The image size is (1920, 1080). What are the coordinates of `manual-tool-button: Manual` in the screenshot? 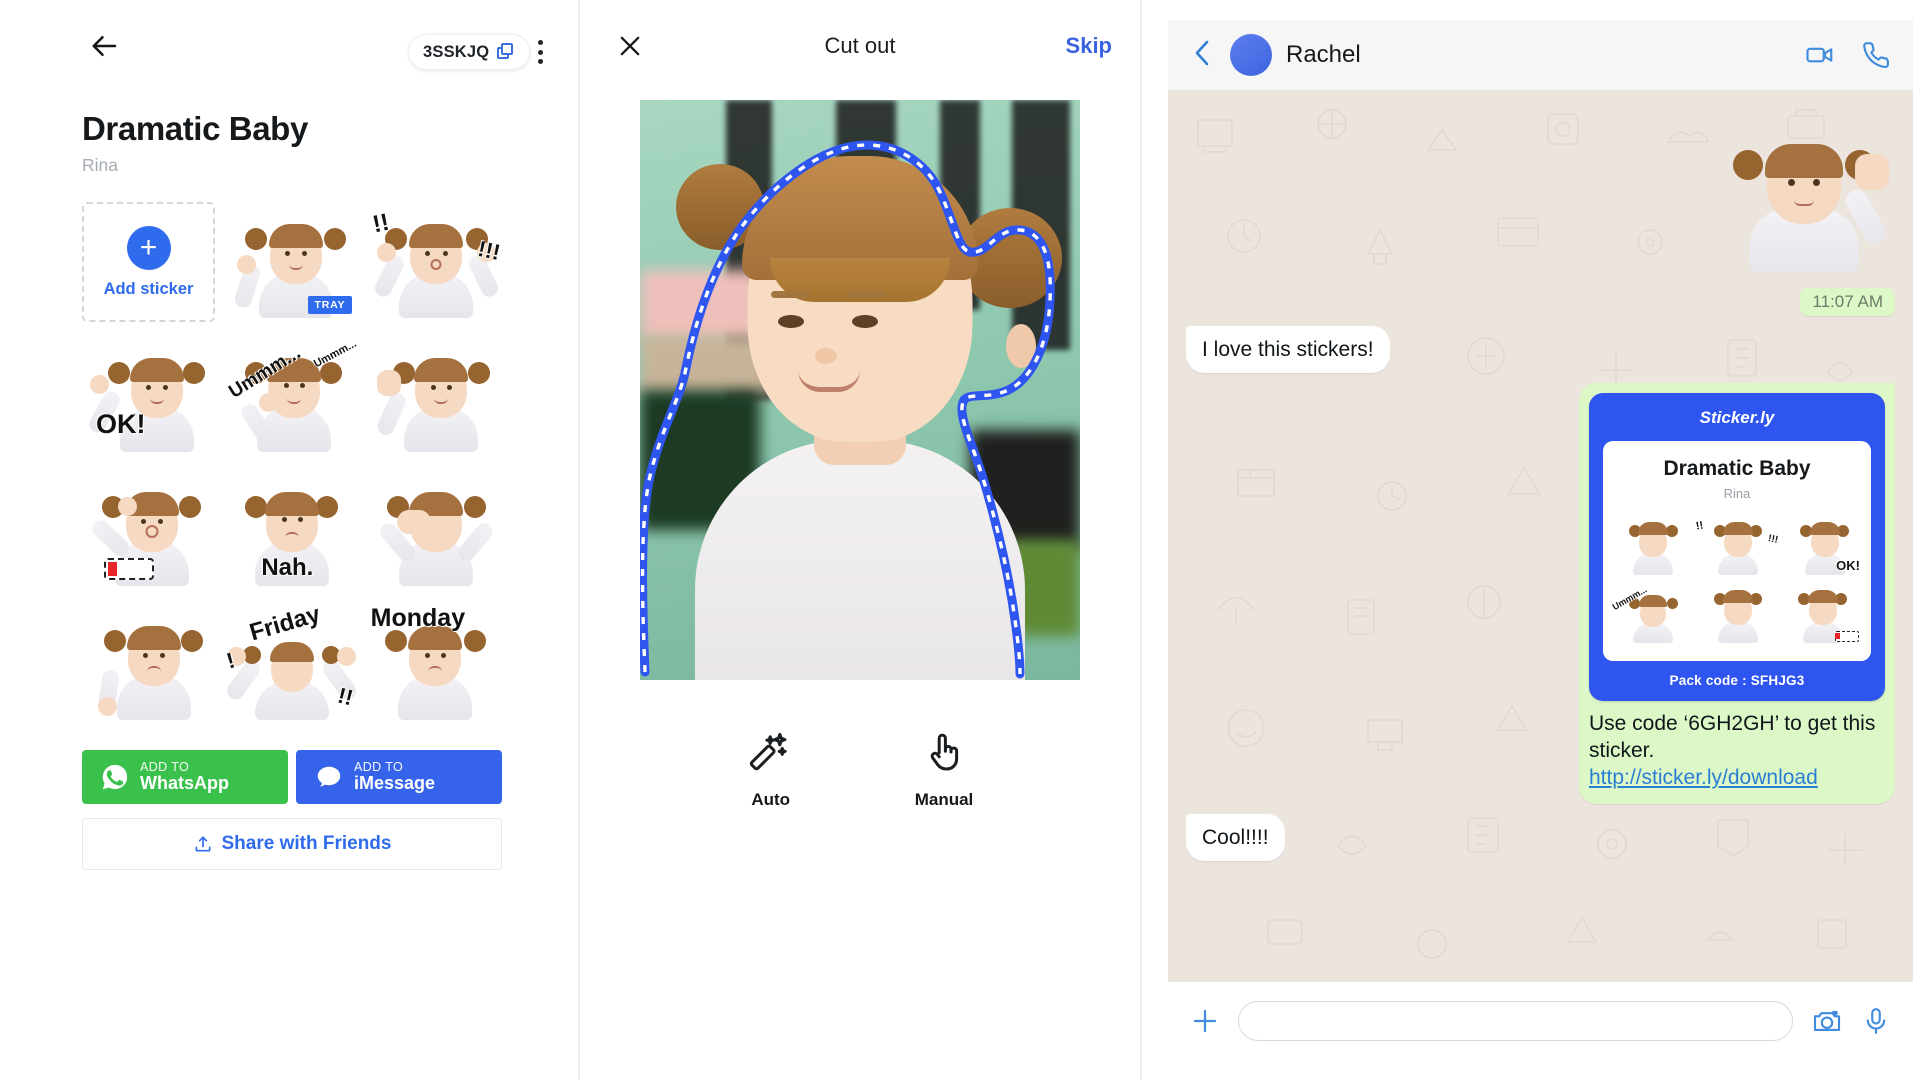 It's located at (944, 769).